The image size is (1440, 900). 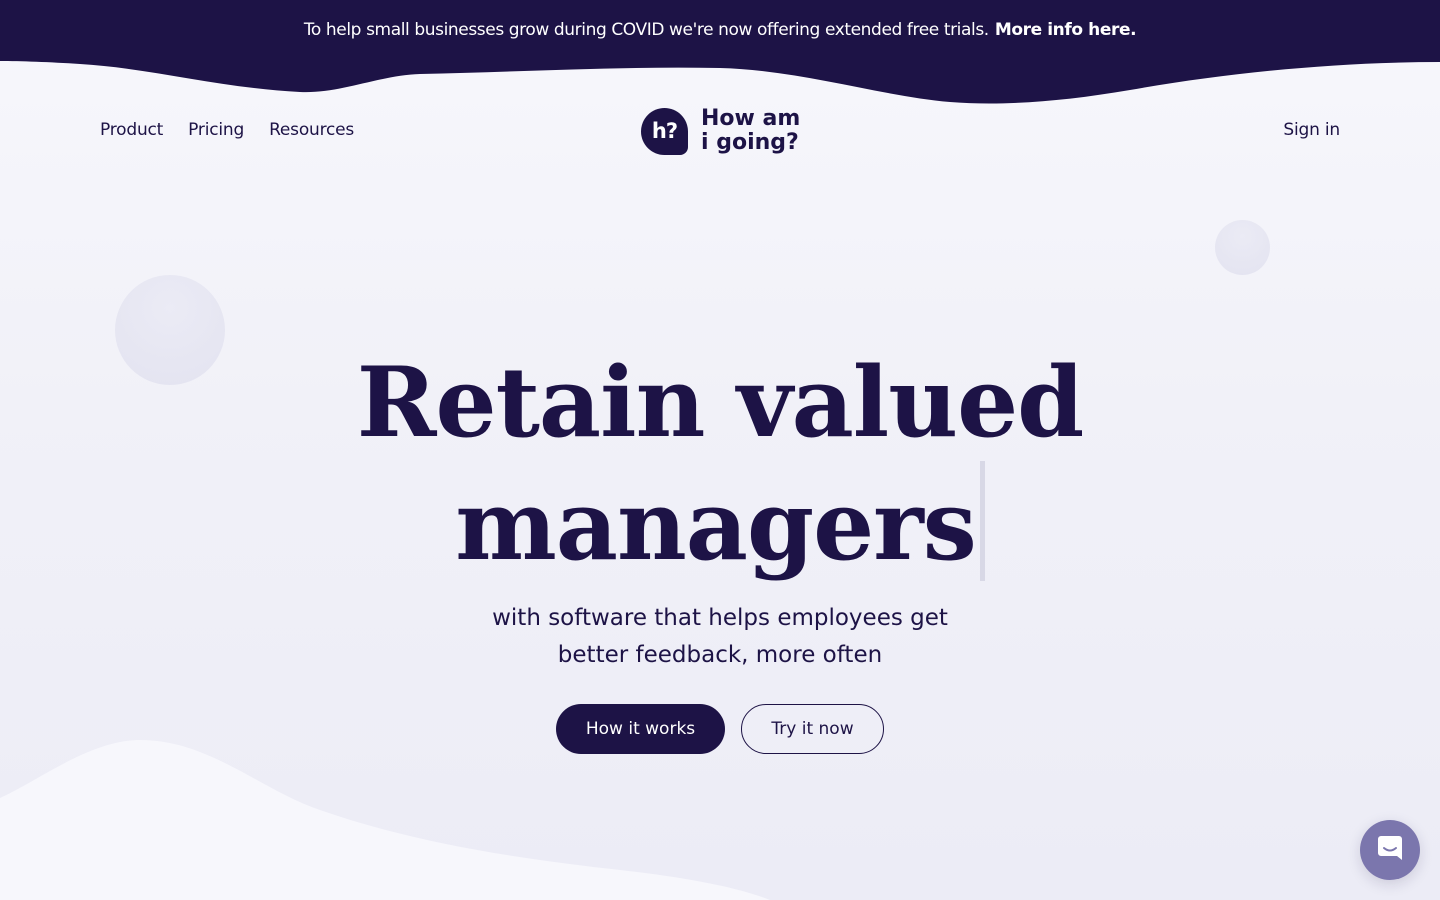 I want to click on headline-line-2: managers, so click(x=720, y=522).